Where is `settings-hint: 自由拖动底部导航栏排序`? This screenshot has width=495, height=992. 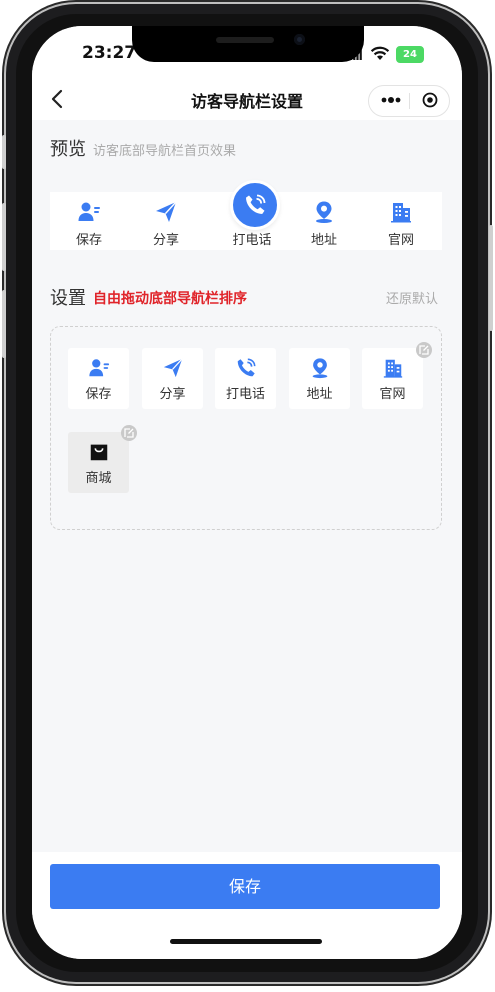 settings-hint: 自由拖动底部导航栏排序 is located at coordinates (170, 299).